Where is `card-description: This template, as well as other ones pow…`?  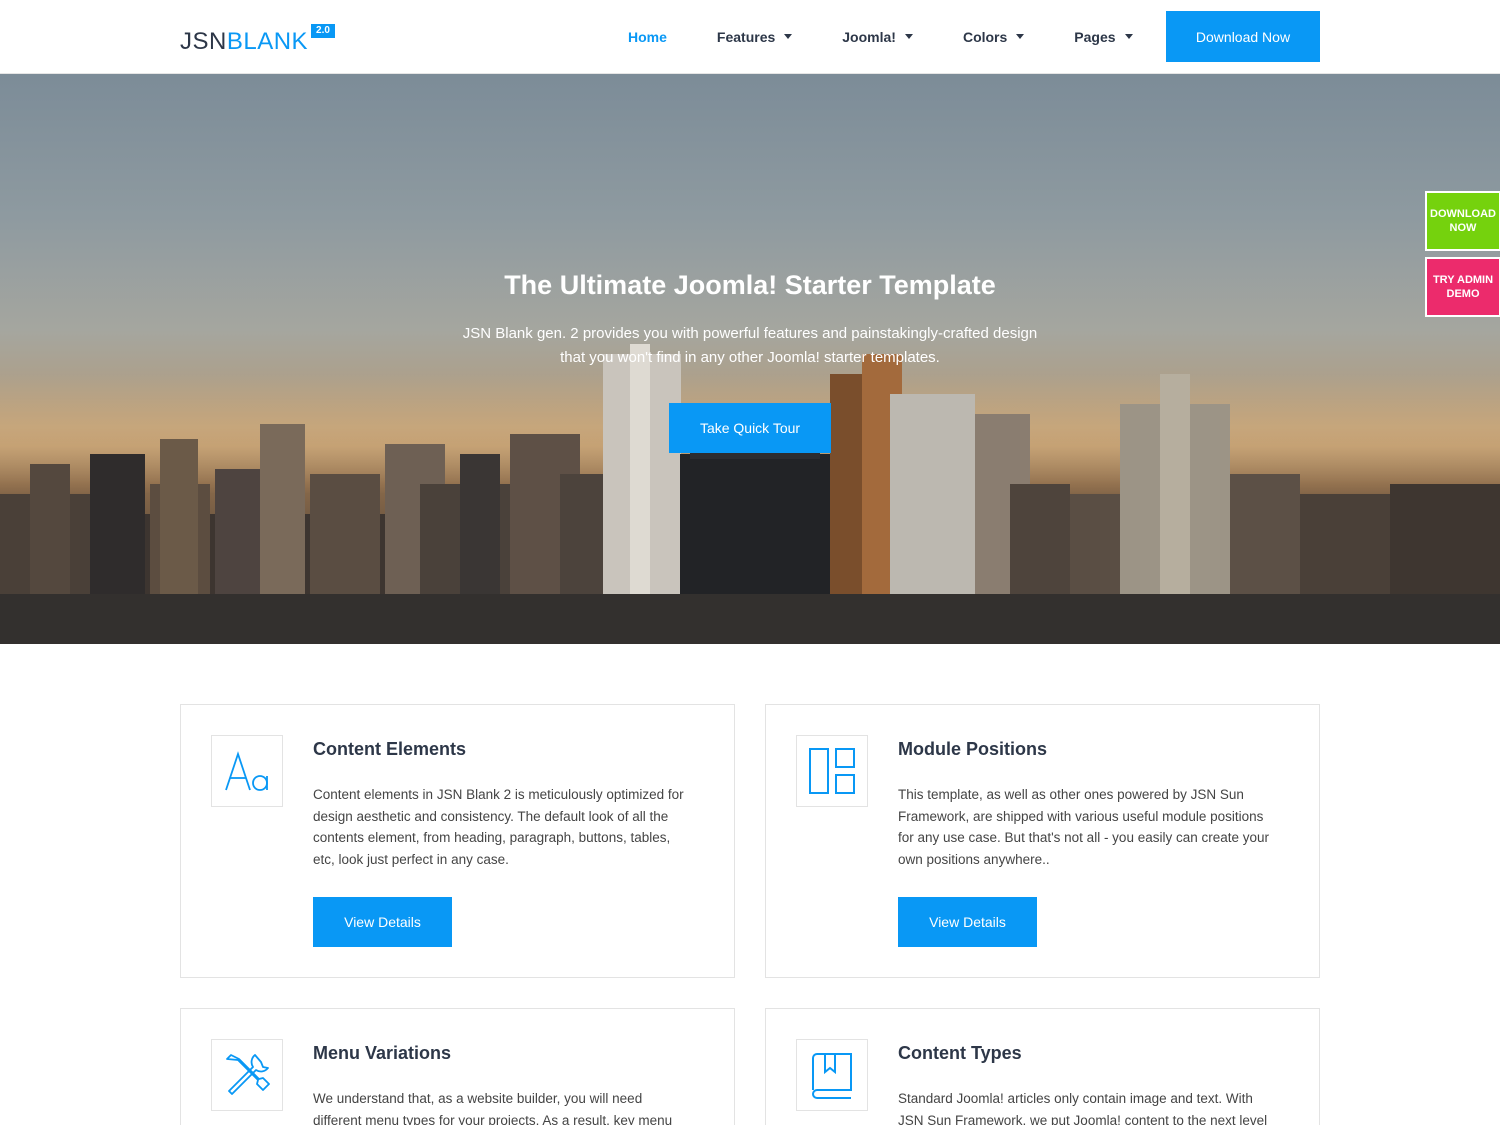 card-description: This template, as well as other ones pow… is located at coordinates (1084, 827).